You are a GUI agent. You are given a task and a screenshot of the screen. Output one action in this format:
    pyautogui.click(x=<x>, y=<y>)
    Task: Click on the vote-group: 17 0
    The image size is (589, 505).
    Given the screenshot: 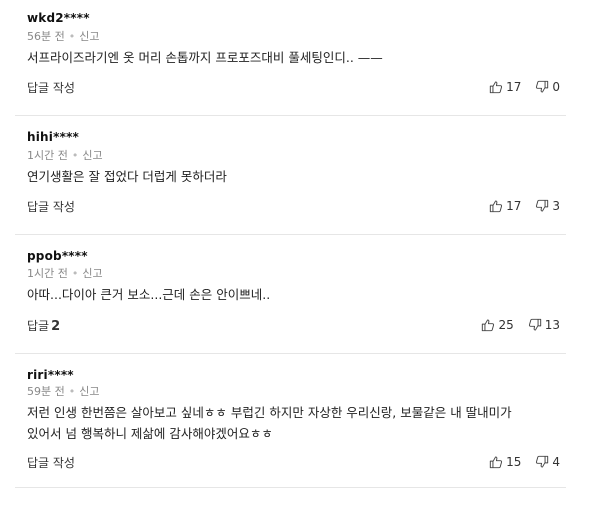 What is the action you would take?
    pyautogui.click(x=517, y=87)
    